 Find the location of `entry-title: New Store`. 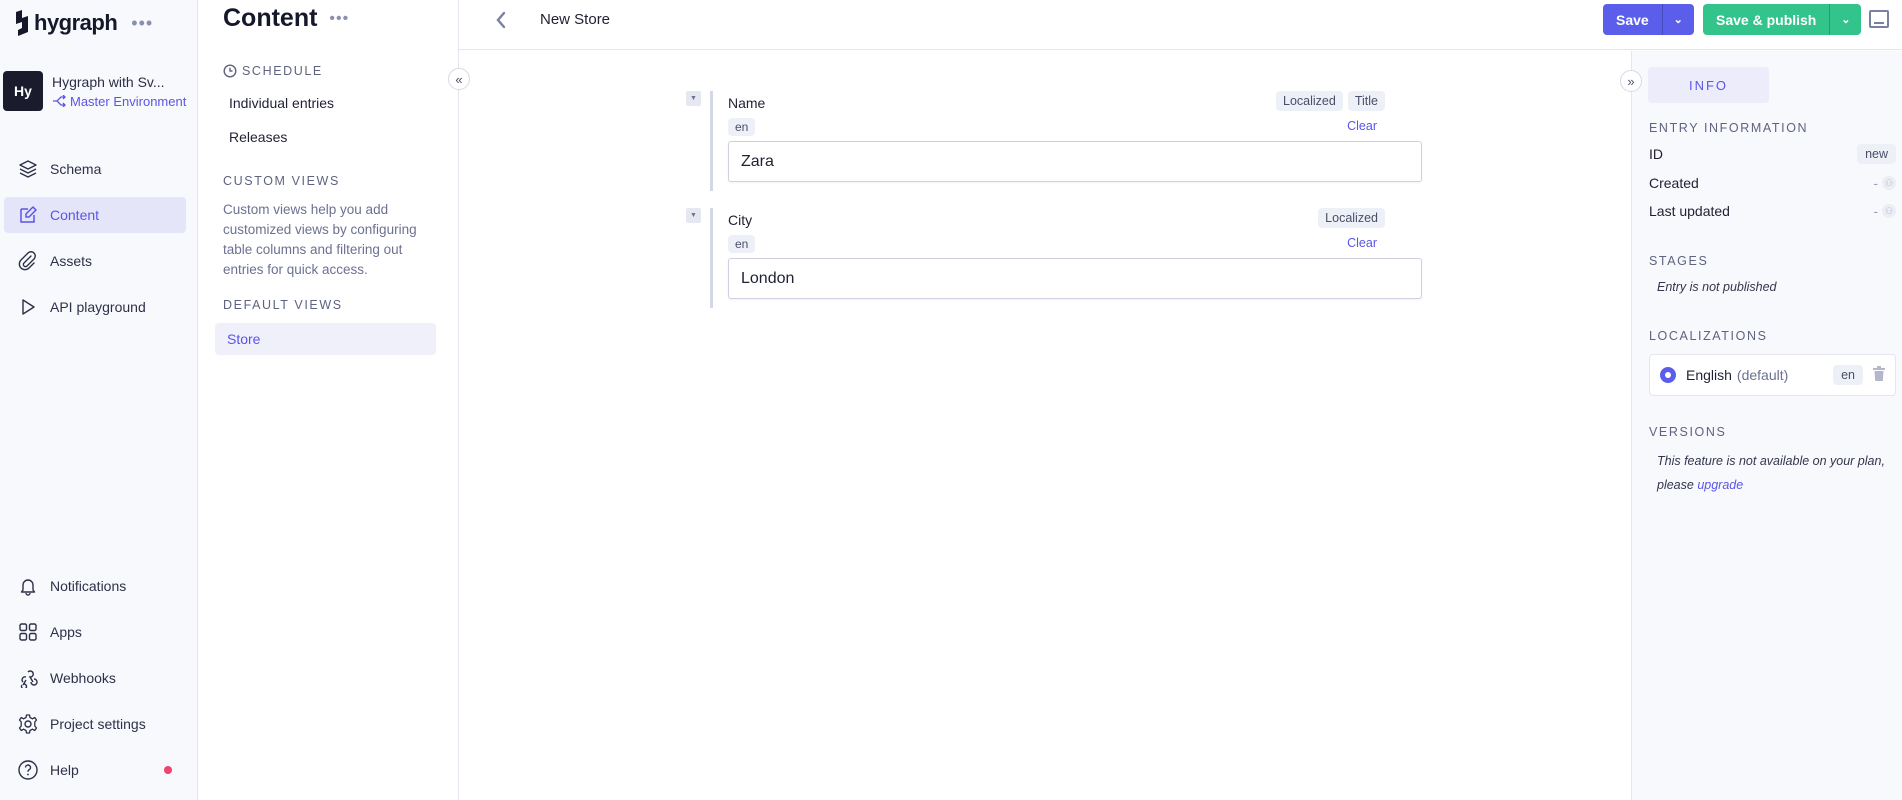

entry-title: New Store is located at coordinates (575, 19).